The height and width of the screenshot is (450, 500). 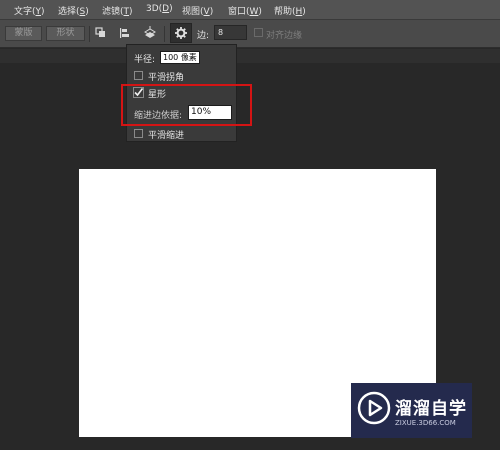 I want to click on gear-icon, so click(x=181, y=33).